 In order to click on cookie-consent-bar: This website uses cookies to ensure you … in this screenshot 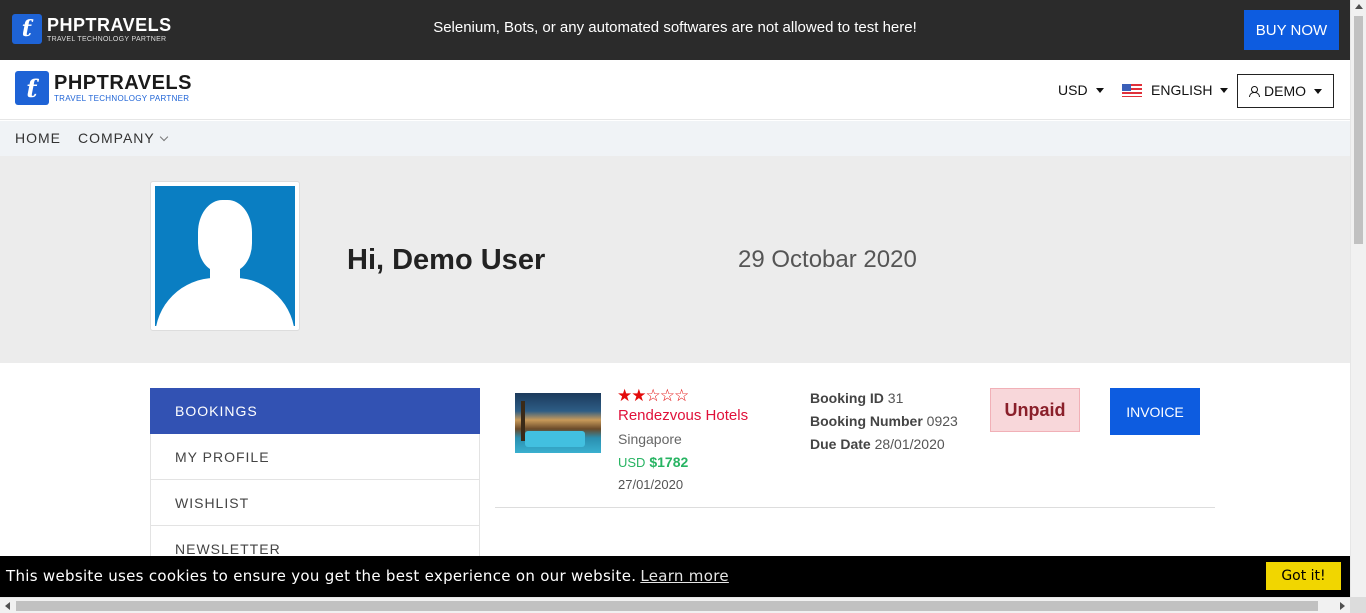, I will do `click(675, 576)`.